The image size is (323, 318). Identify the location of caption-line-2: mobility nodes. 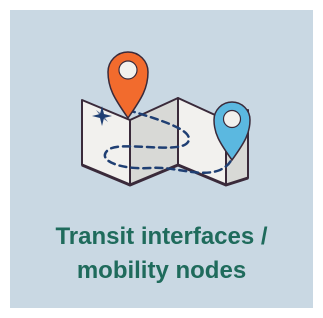
(161, 270).